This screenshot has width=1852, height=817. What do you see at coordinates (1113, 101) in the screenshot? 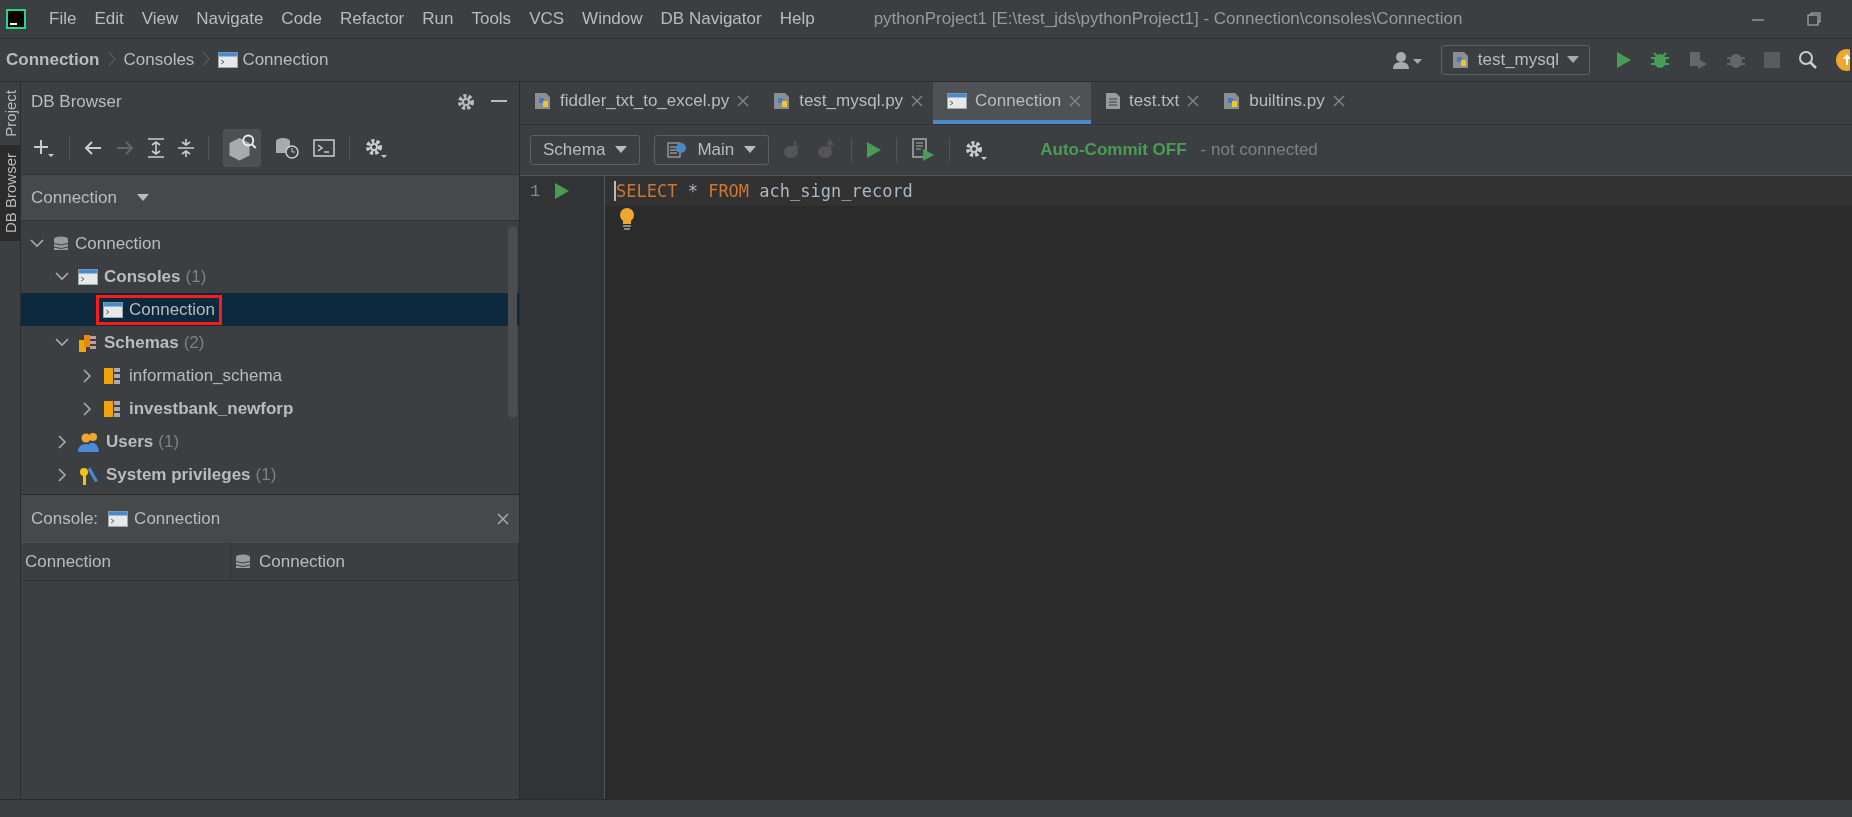
I see `text-file-icon` at bounding box center [1113, 101].